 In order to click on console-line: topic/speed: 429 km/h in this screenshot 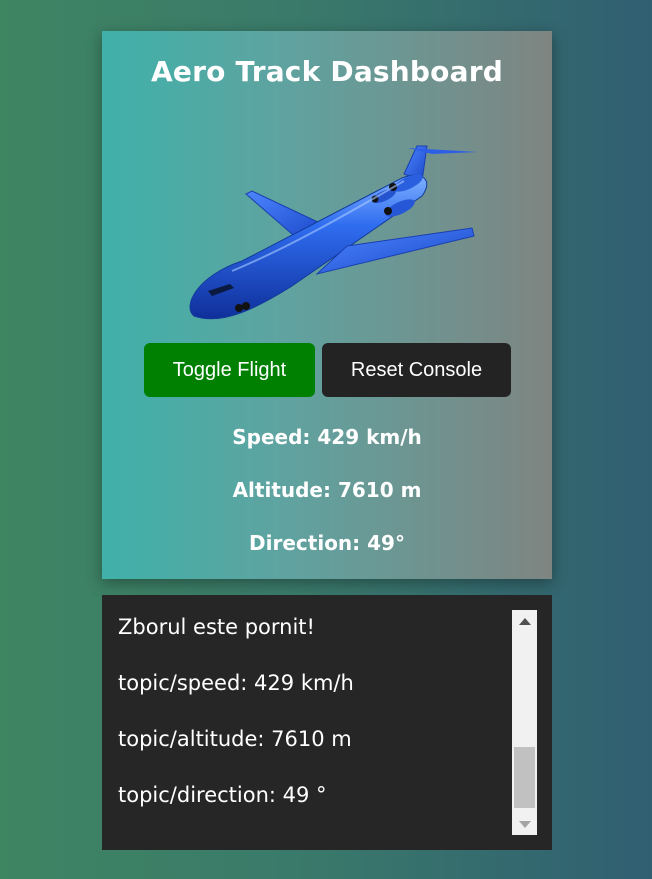, I will do `click(236, 683)`.